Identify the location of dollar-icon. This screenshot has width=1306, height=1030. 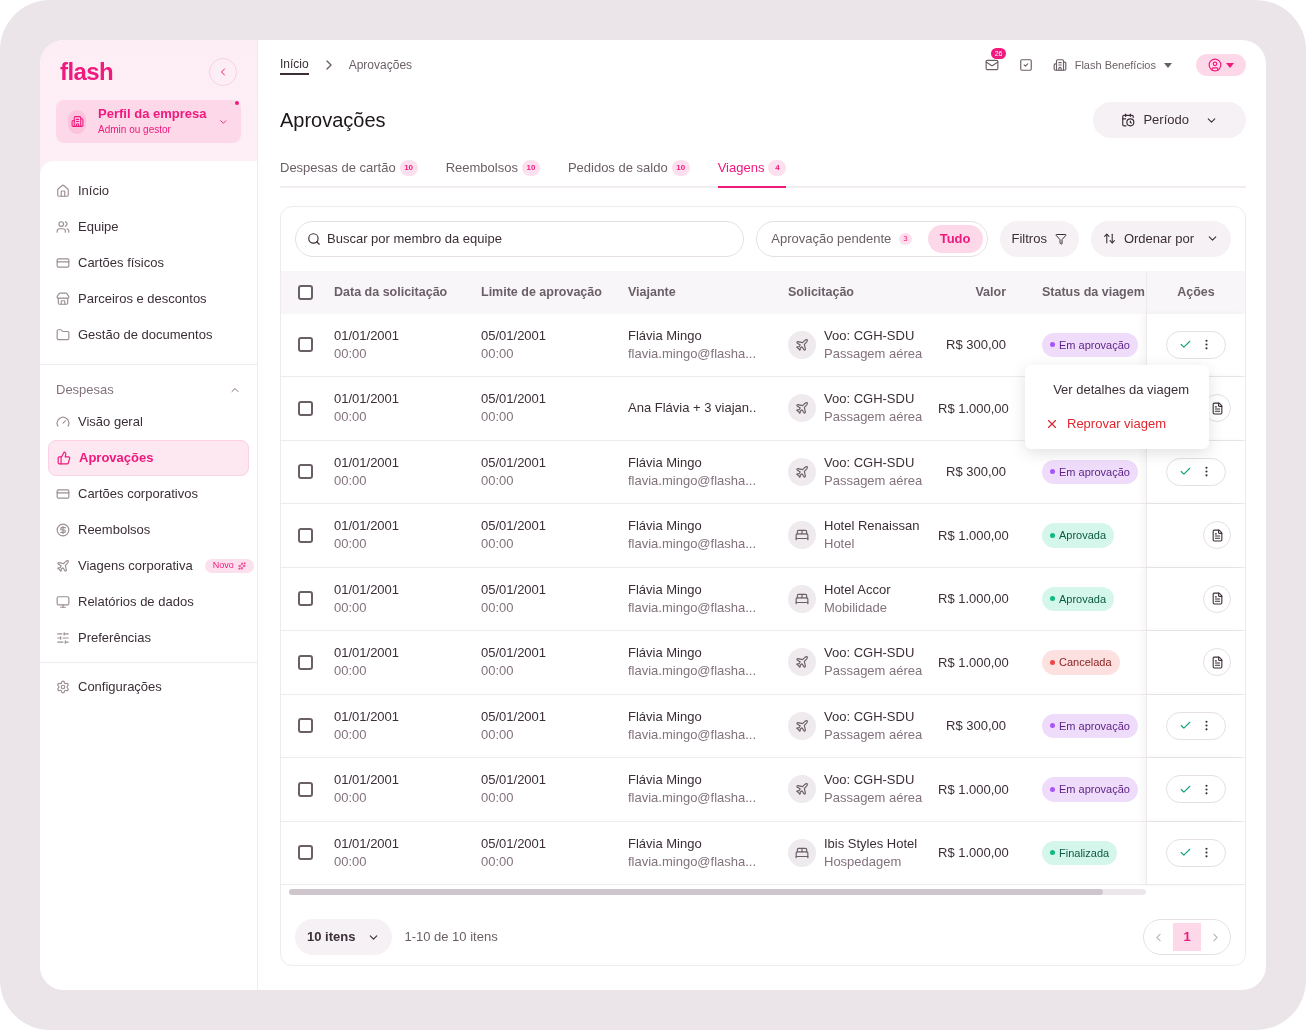
(63, 530).